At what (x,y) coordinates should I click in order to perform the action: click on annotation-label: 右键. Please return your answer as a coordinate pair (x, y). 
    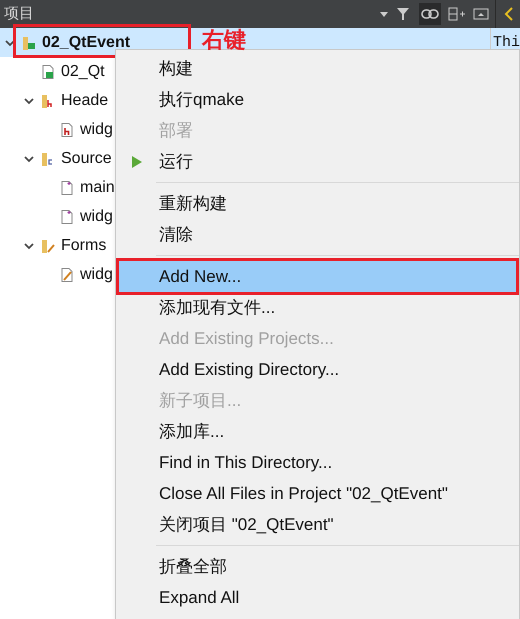
    Looking at the image, I should click on (224, 40).